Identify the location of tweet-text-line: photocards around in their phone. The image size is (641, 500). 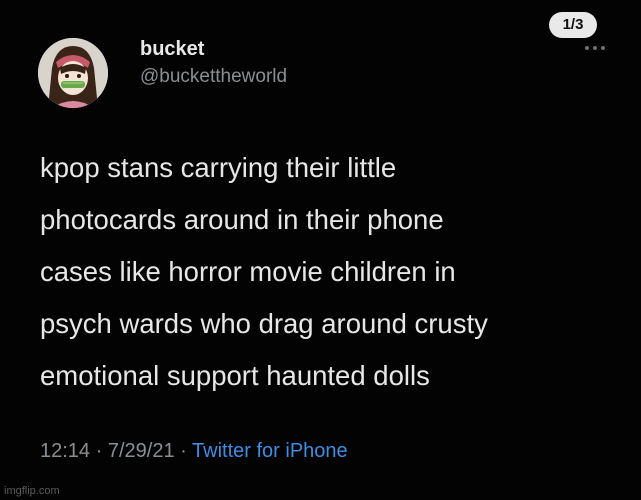
(242, 219).